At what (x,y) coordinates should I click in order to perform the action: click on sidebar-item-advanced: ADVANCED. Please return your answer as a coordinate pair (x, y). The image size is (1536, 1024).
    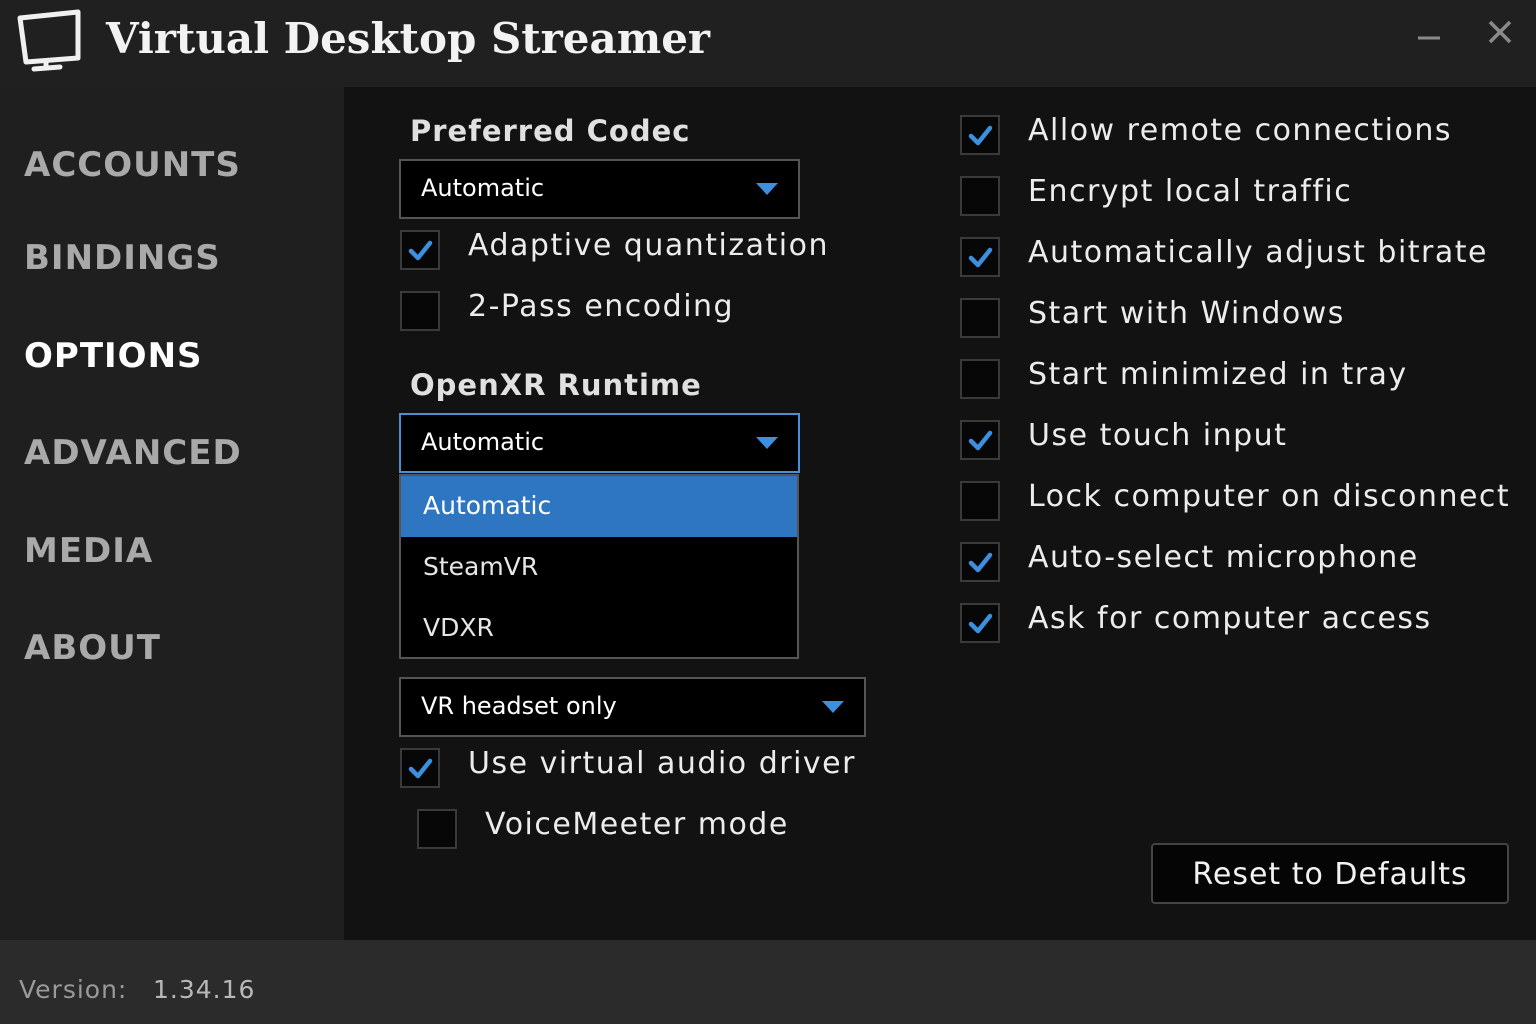
    Looking at the image, I should click on (133, 453).